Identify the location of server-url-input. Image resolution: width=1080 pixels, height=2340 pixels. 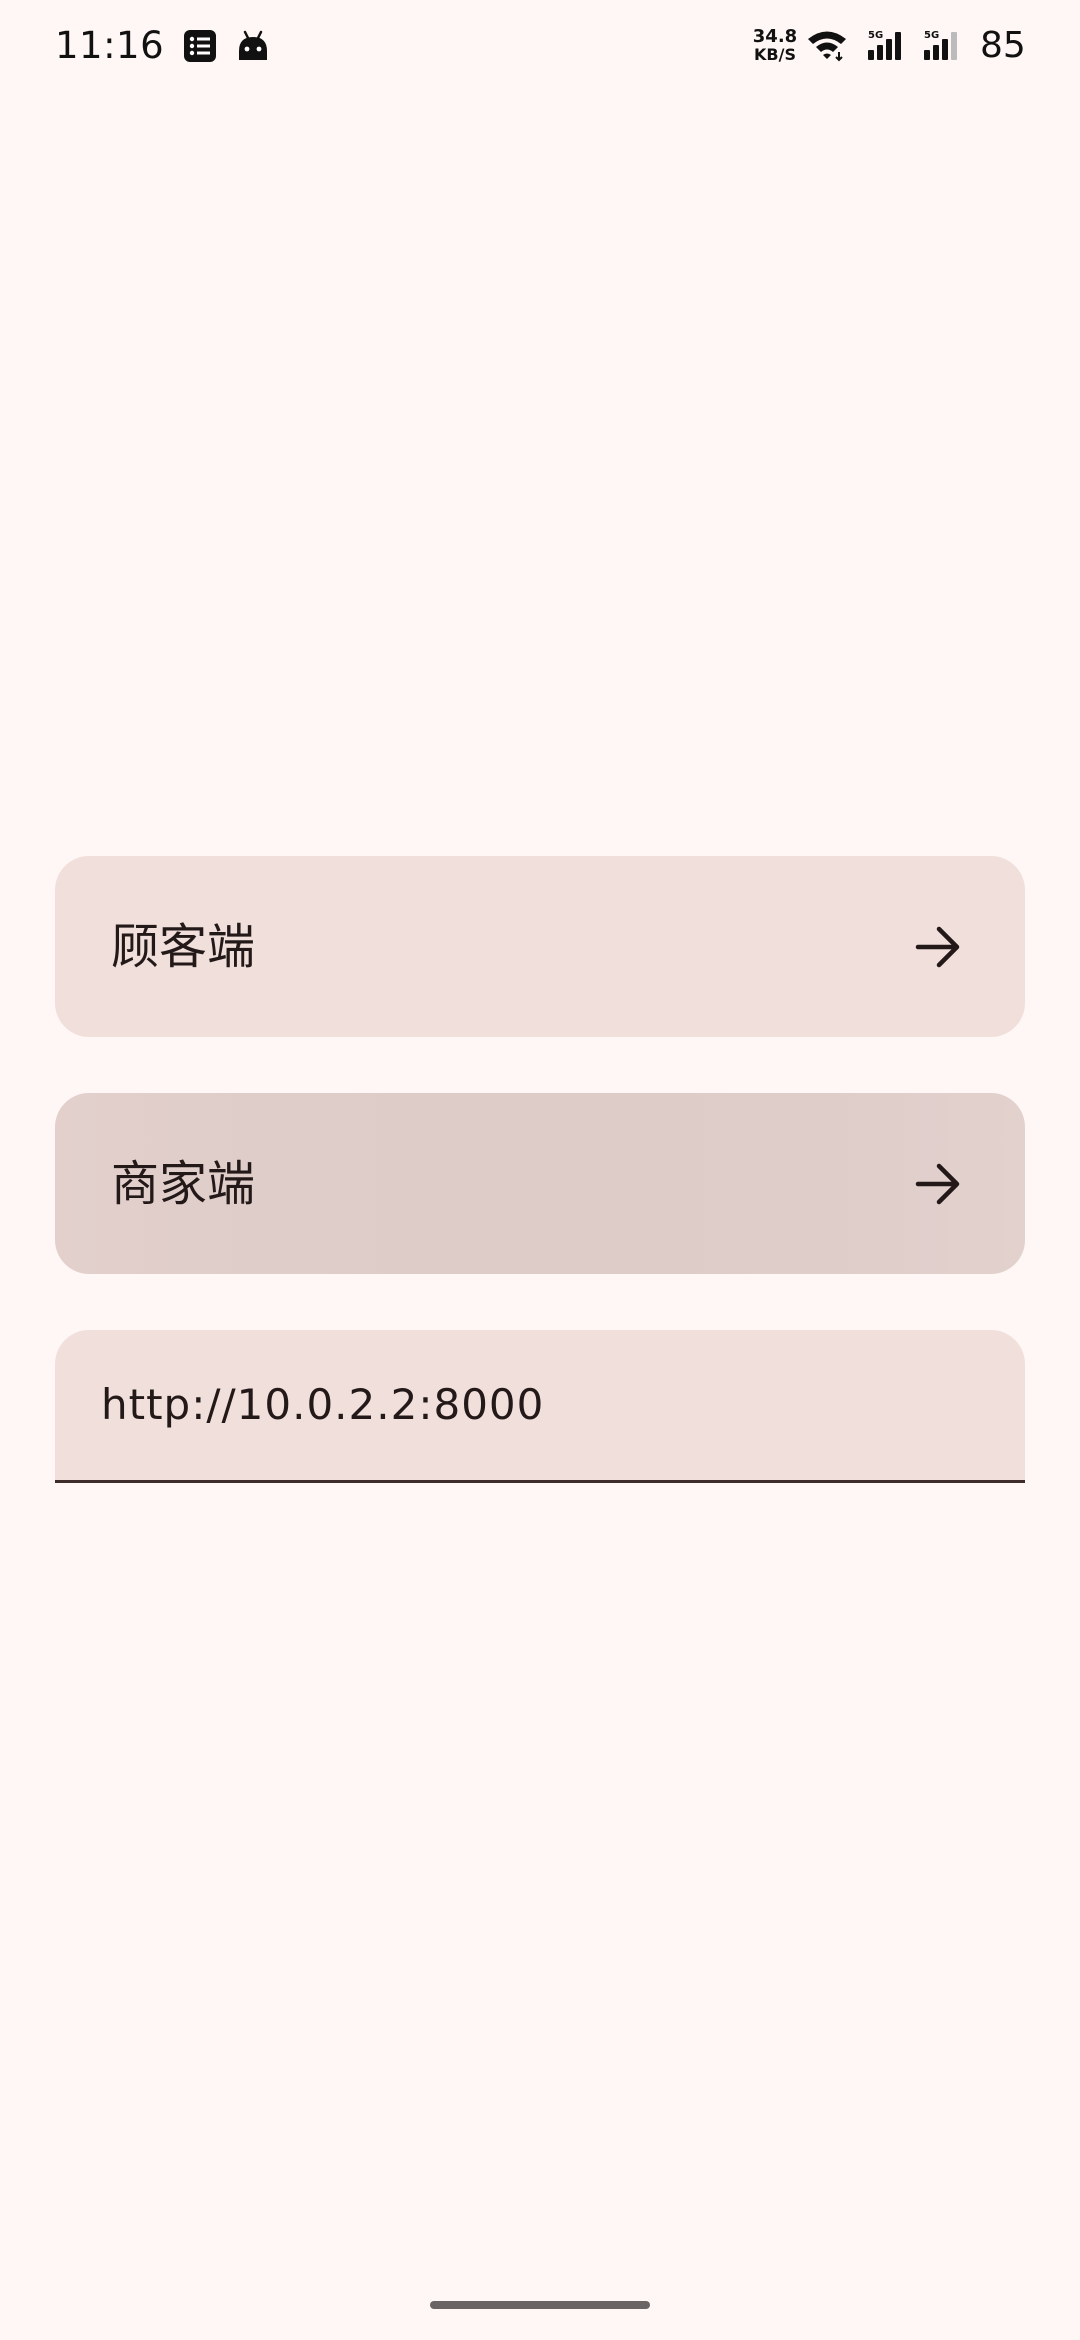
(541, 1404).